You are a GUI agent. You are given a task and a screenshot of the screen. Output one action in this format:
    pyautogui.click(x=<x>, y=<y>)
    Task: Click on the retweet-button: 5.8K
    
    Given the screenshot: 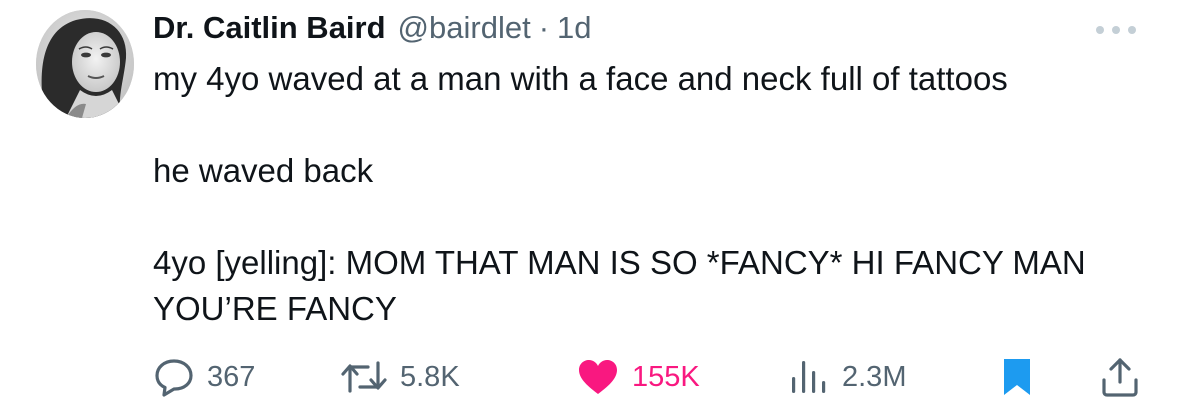 What is the action you would take?
    pyautogui.click(x=400, y=377)
    